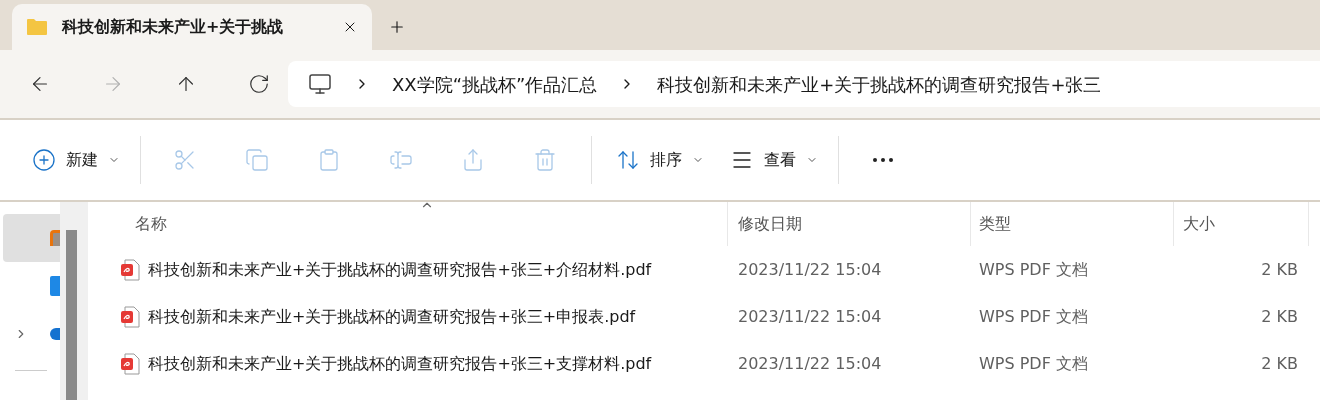  I want to click on address-bar: XX学院“挑战杯”作品汇总 科技创新和未来产业+关于挑战杯的调查研究报告+张三, so click(804, 84).